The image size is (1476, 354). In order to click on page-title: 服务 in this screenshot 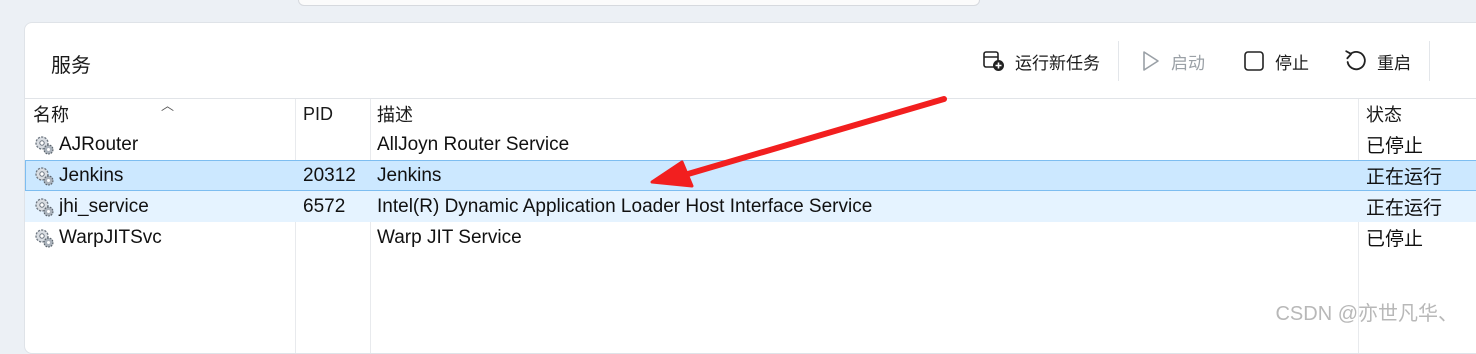, I will do `click(71, 66)`.